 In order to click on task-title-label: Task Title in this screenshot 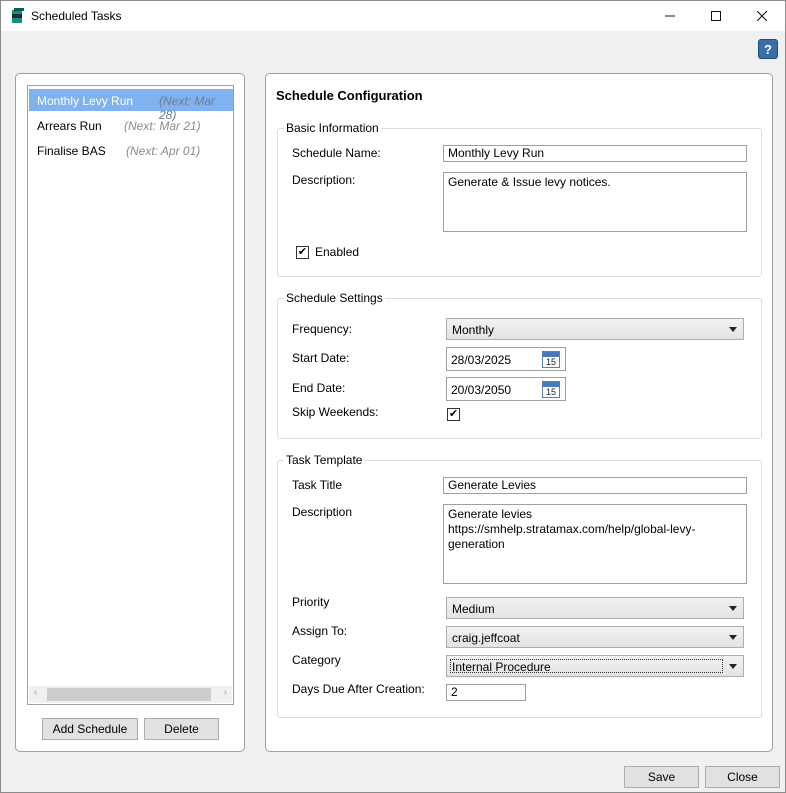, I will do `click(317, 485)`.